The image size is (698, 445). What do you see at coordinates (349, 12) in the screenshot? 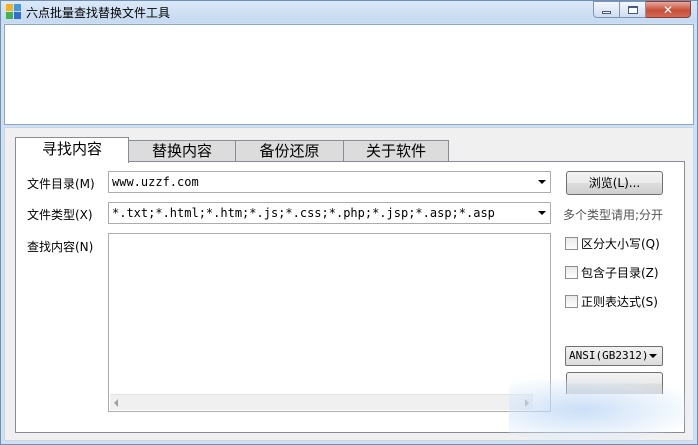
I see `title-bar: 六点批量查找替换文件工具 ✕` at bounding box center [349, 12].